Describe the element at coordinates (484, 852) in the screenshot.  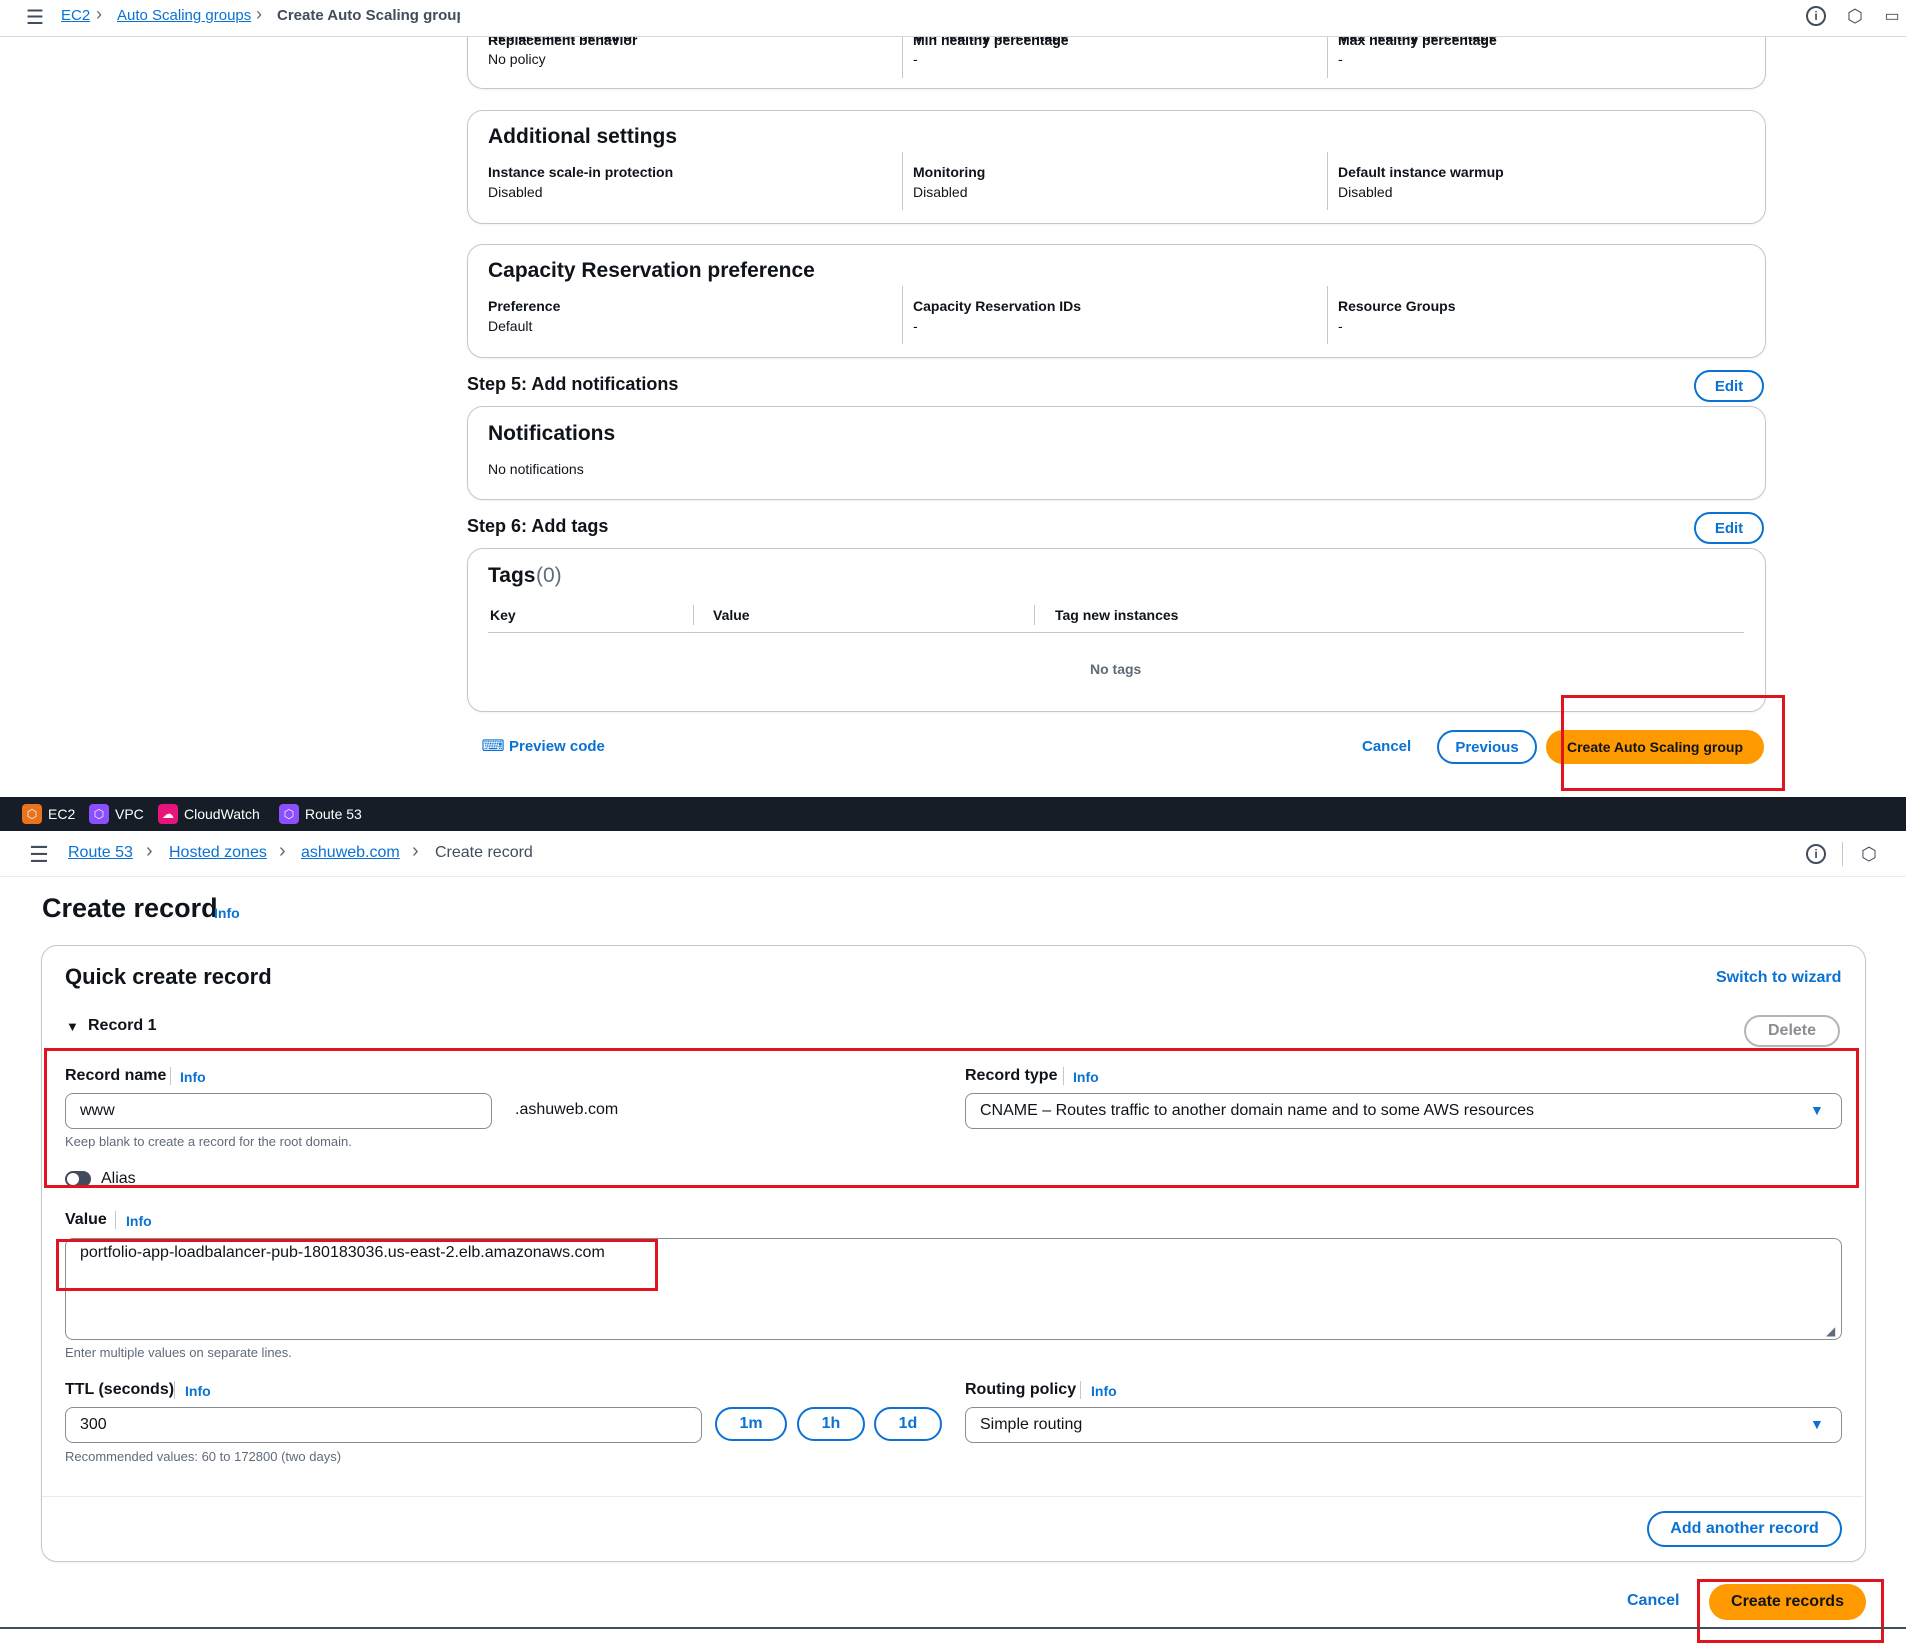
I see `breadcrumb-current: Create record` at that location.